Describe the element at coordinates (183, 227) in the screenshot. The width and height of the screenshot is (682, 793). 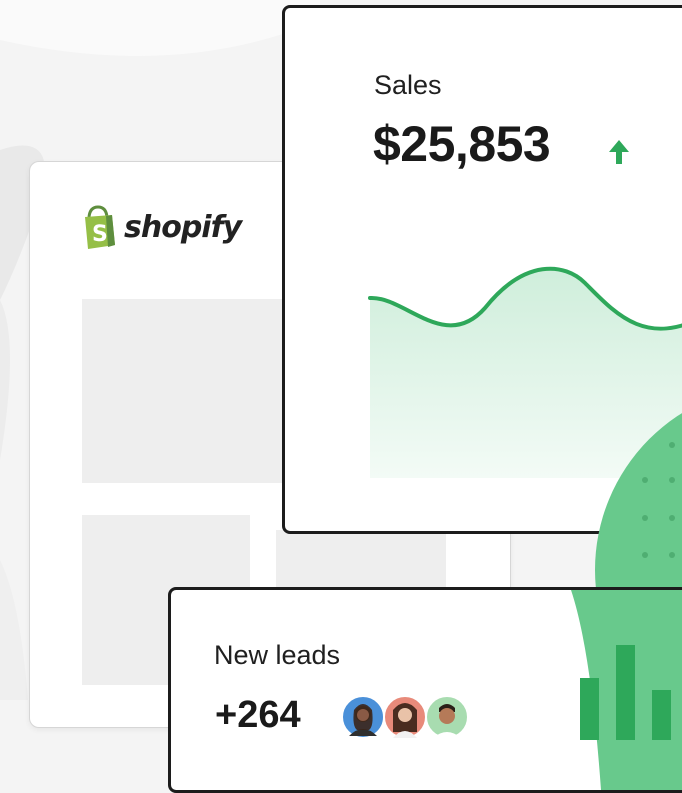
I see `shopify-wordmark: shopify` at that location.